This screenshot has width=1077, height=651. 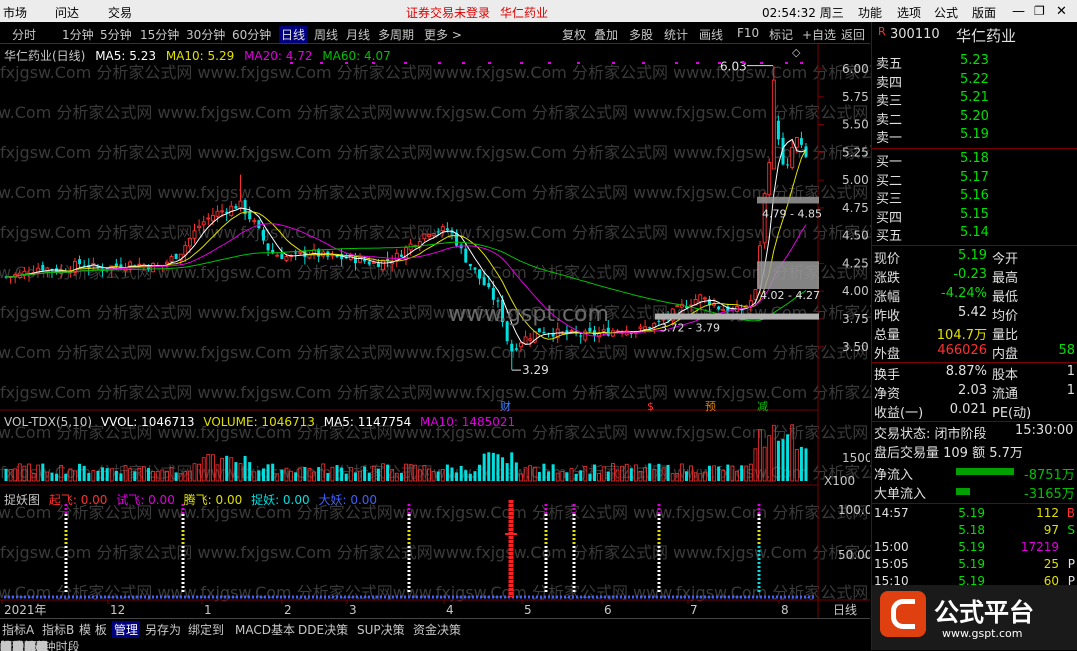 What do you see at coordinates (853, 34) in the screenshot?
I see `btn-back: 返回` at bounding box center [853, 34].